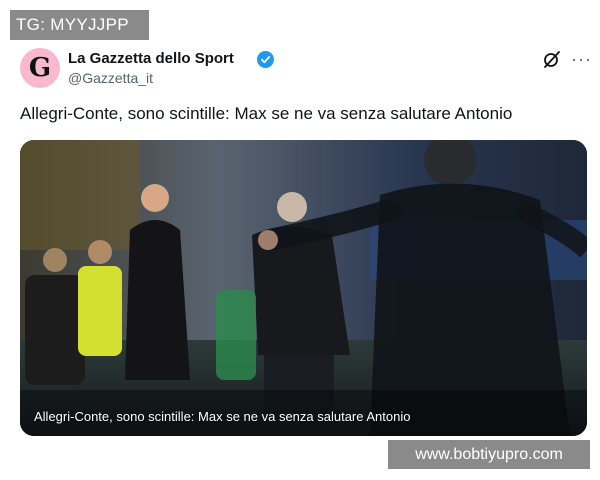 The image size is (600, 480). What do you see at coordinates (79, 25) in the screenshot?
I see `tg-watermark-badge: TG: MYYJJPP` at bounding box center [79, 25].